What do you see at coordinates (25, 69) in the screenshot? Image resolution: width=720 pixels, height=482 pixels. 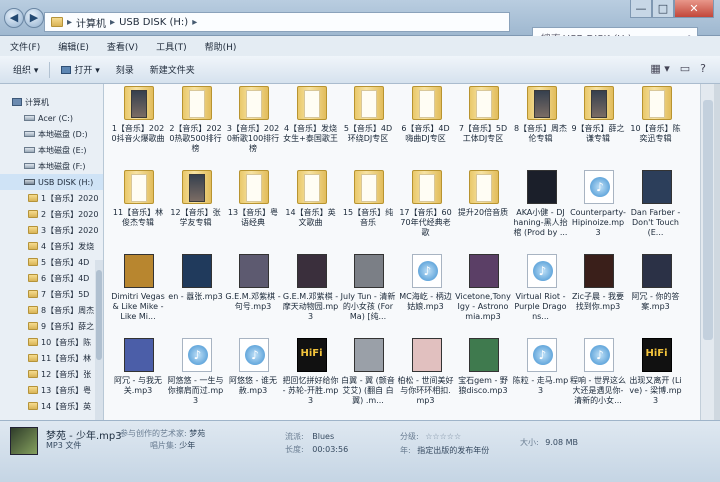 I see `organize-button: 组织 ▾` at bounding box center [25, 69].